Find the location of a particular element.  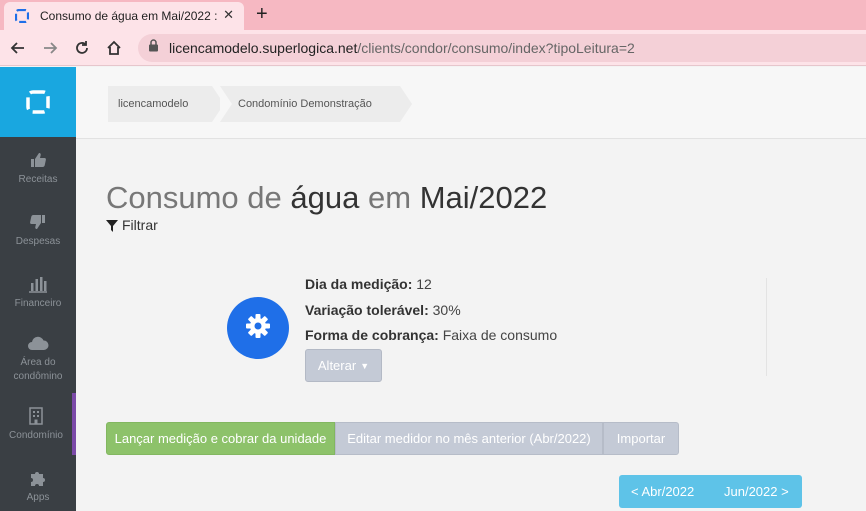

sidebar-item-label: Financeiro is located at coordinates (38, 303).